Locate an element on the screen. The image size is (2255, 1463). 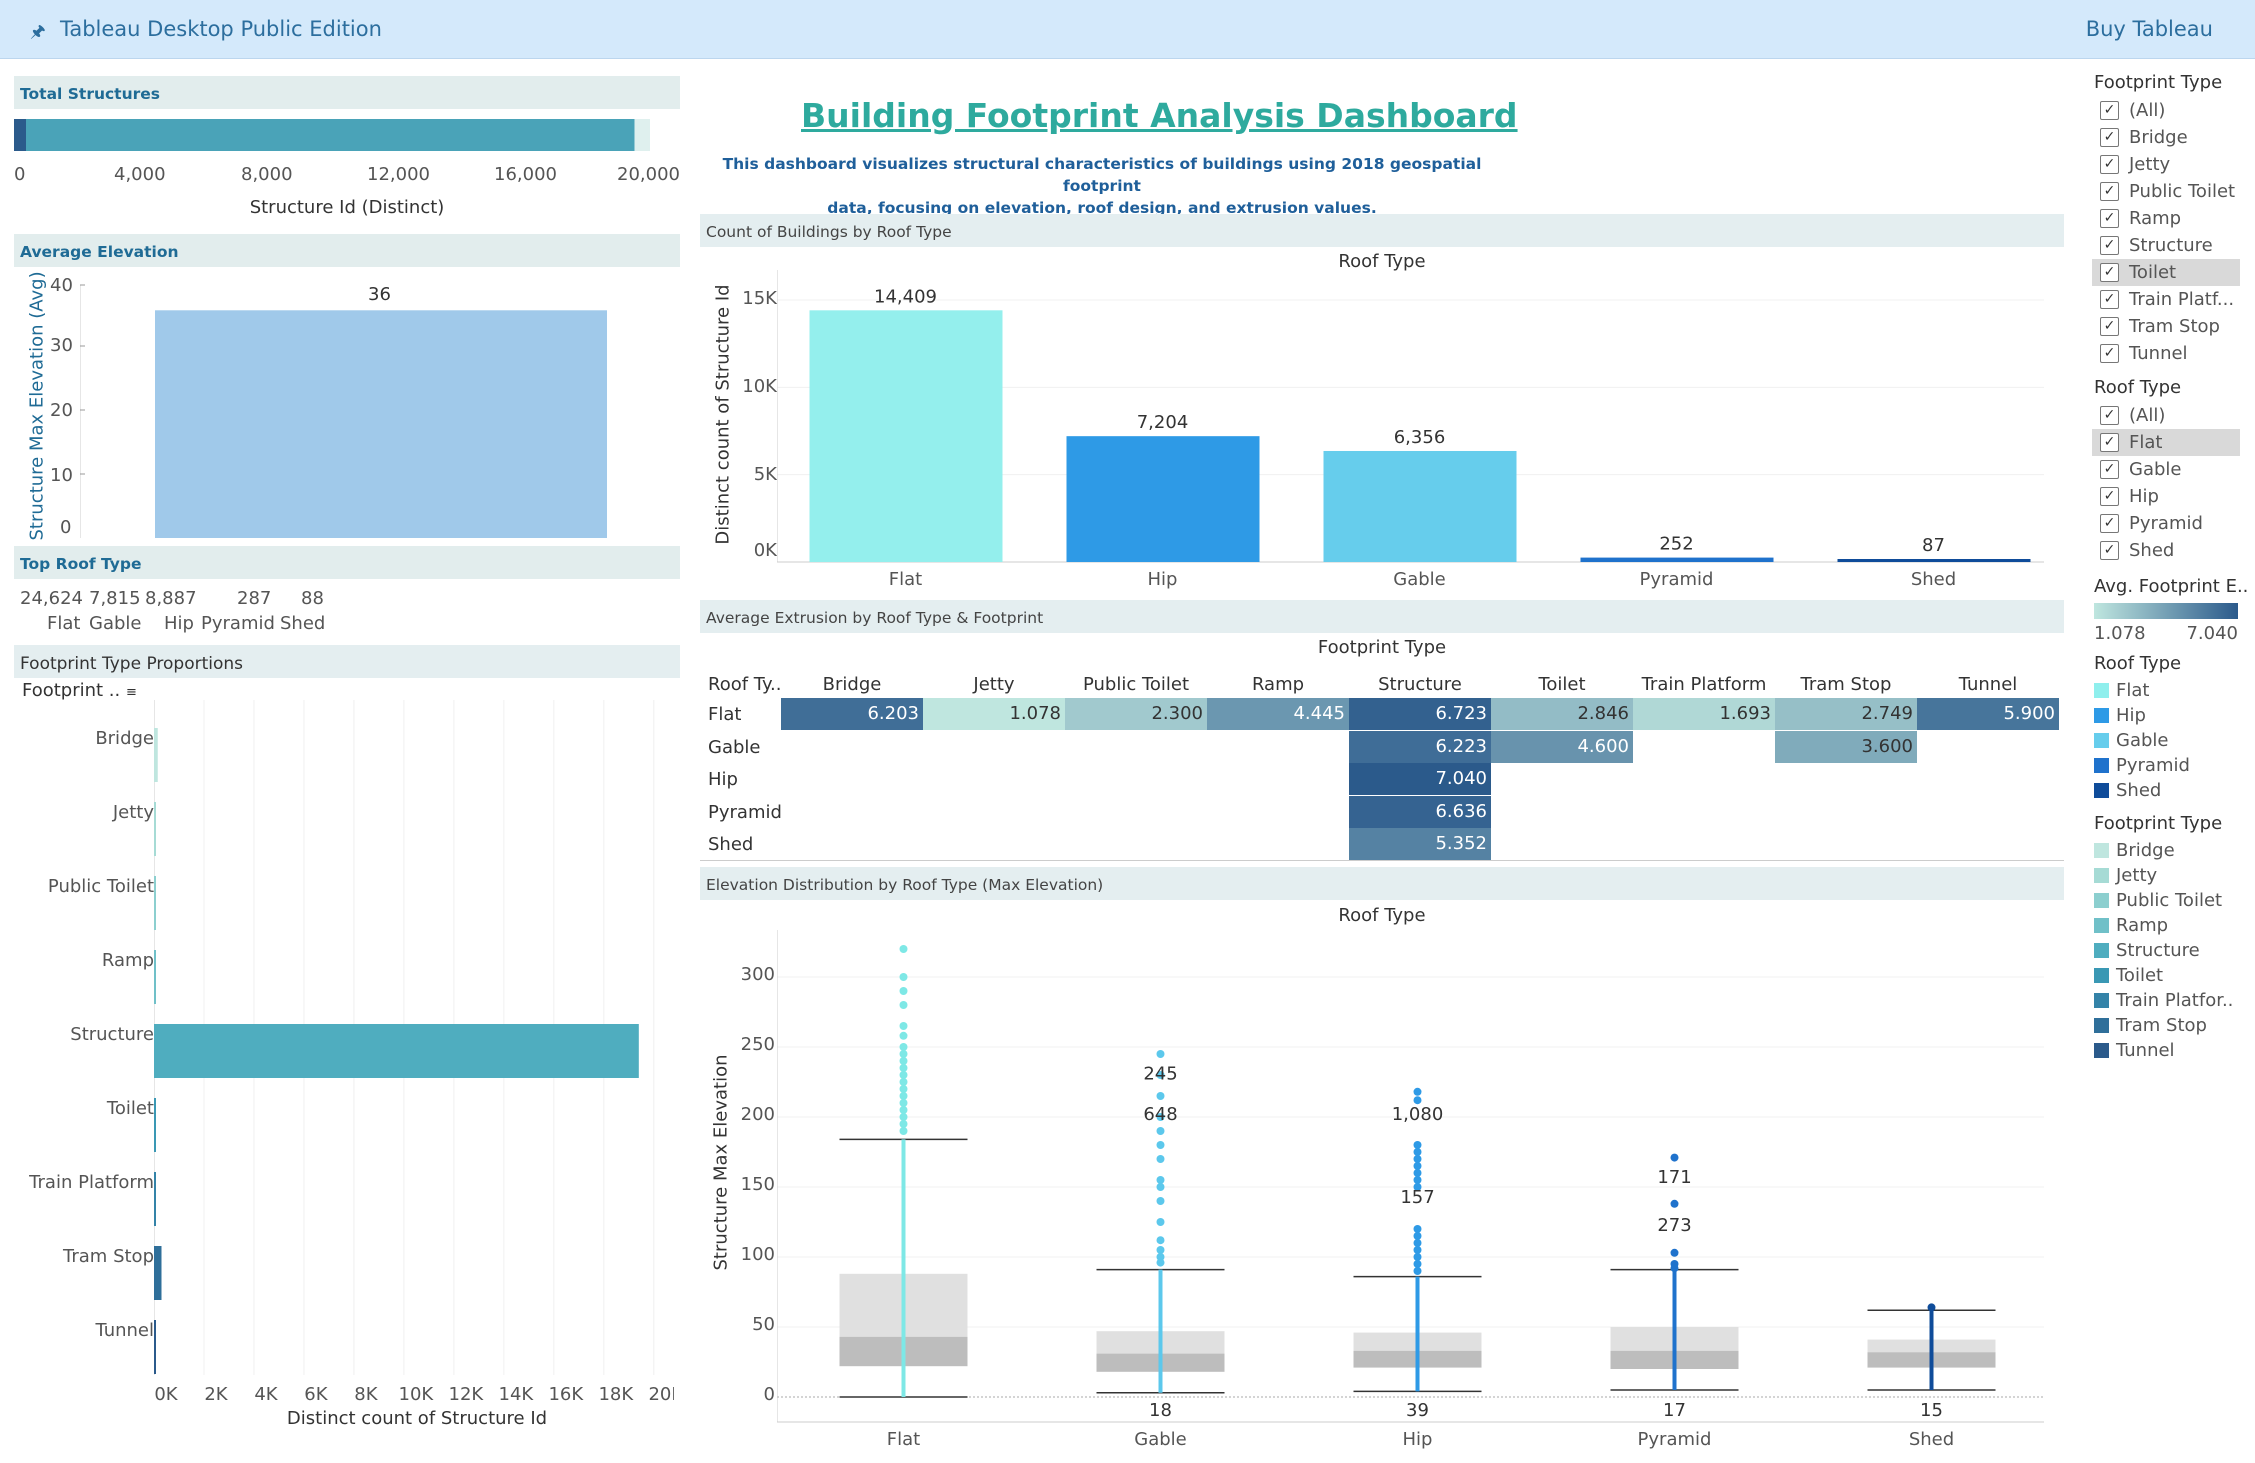
buy-tableau-link: Buy Tableau is located at coordinates (2149, 29).